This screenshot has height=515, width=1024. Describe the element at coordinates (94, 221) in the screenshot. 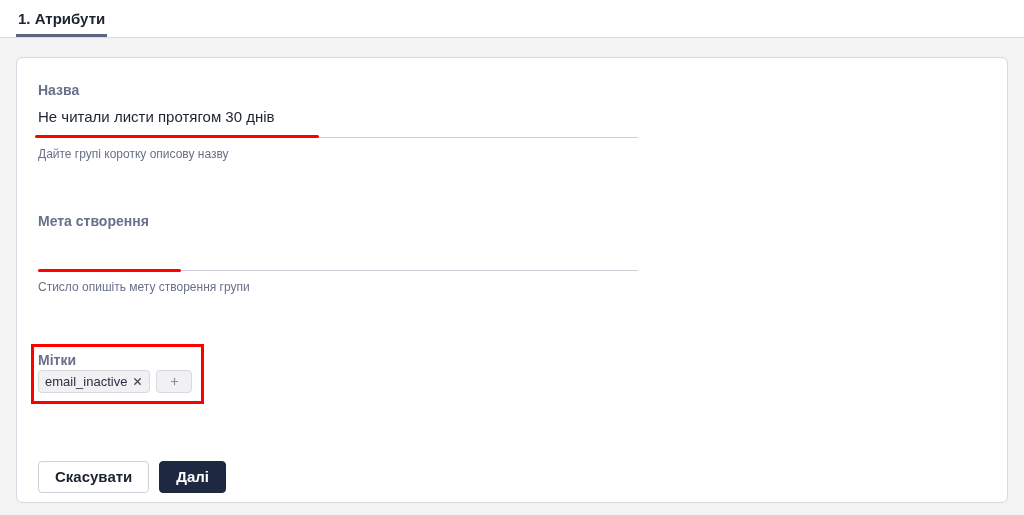

I see `field-label: Мета створення` at that location.